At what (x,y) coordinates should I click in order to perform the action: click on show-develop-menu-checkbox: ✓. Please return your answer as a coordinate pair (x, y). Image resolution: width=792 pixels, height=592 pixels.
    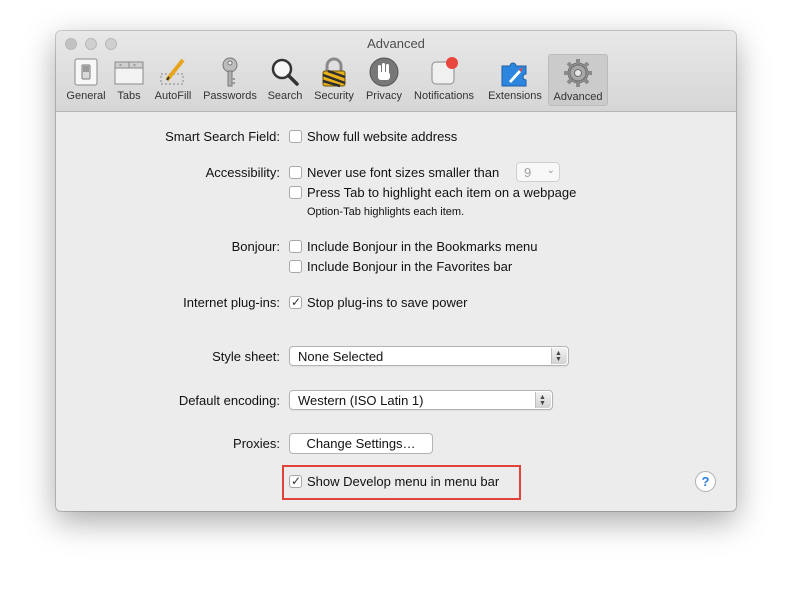
    Looking at the image, I should click on (295, 481).